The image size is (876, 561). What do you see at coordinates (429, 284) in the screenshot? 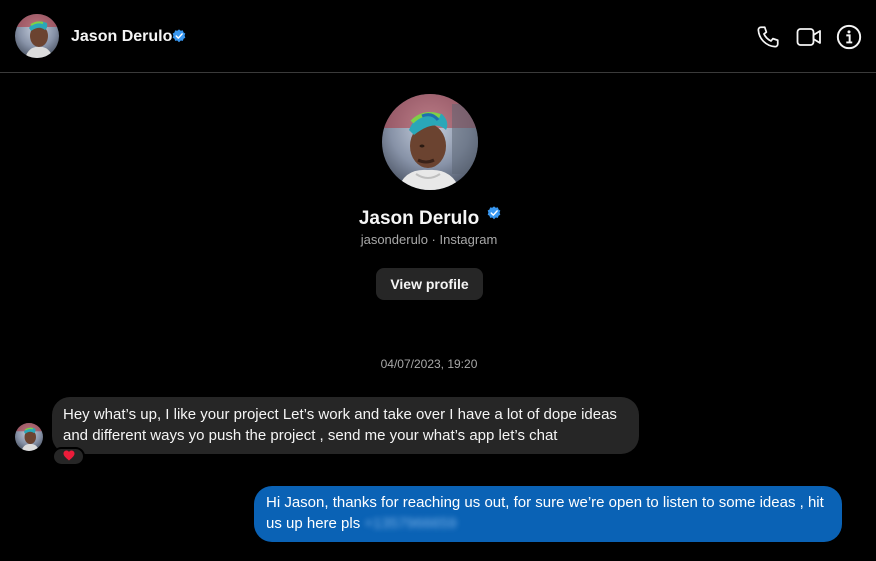
I see `view-profile-button: View profile` at bounding box center [429, 284].